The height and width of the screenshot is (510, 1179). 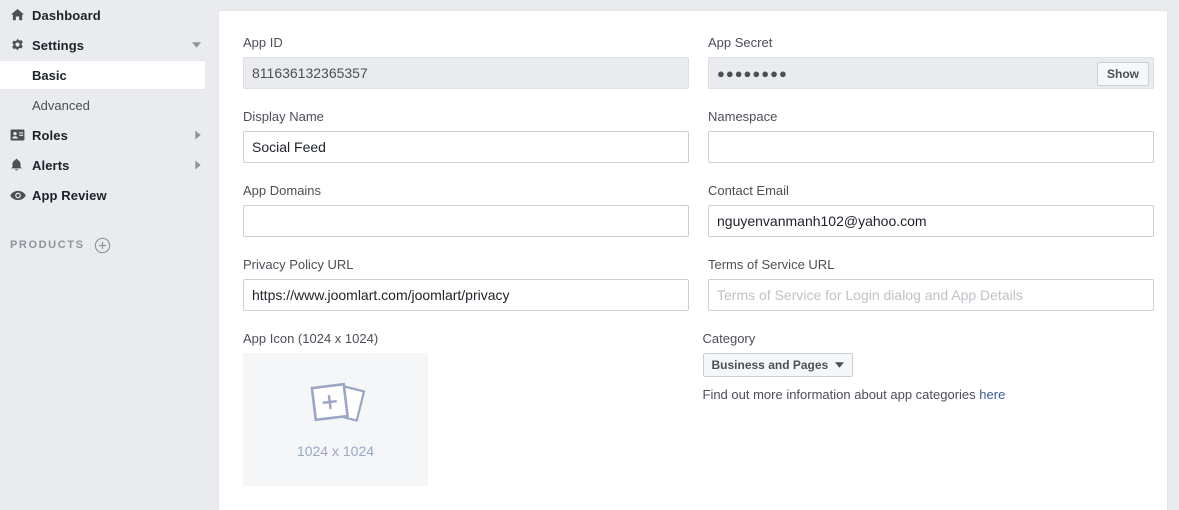 What do you see at coordinates (743, 116) in the screenshot?
I see `namespace-label: Namespace` at bounding box center [743, 116].